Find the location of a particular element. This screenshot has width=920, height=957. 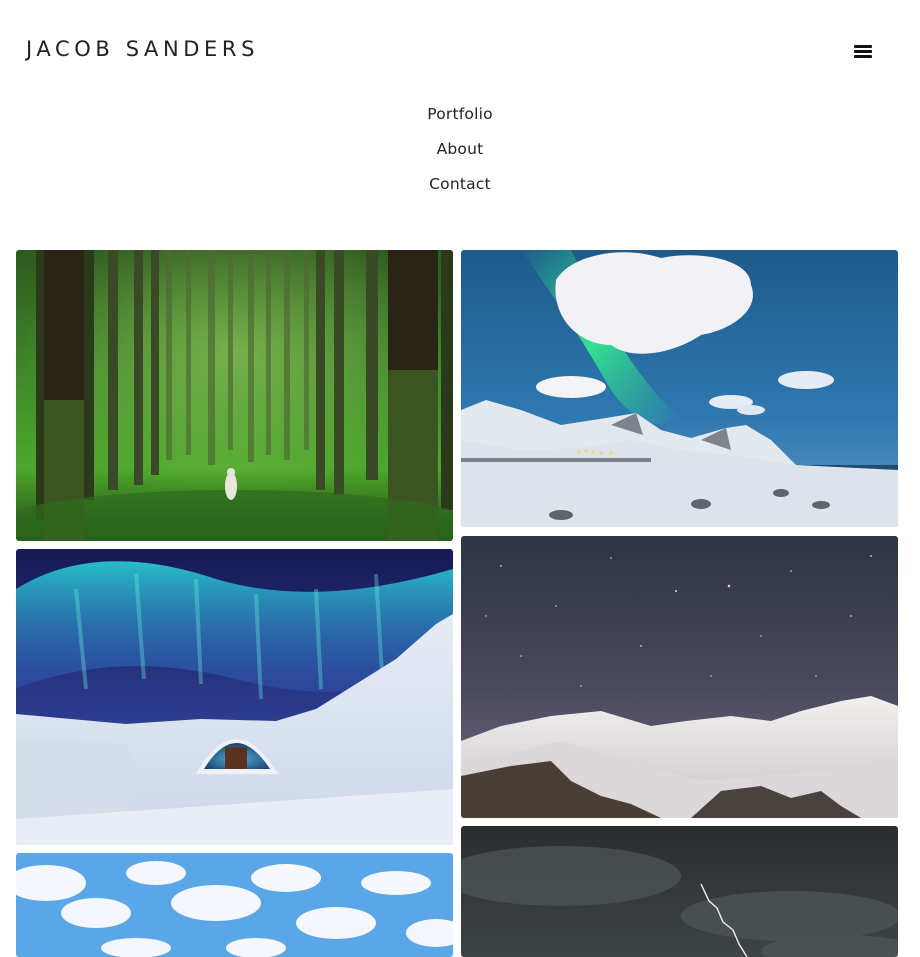

gallery-photo-aurora-ice-hotel is located at coordinates (234, 697).